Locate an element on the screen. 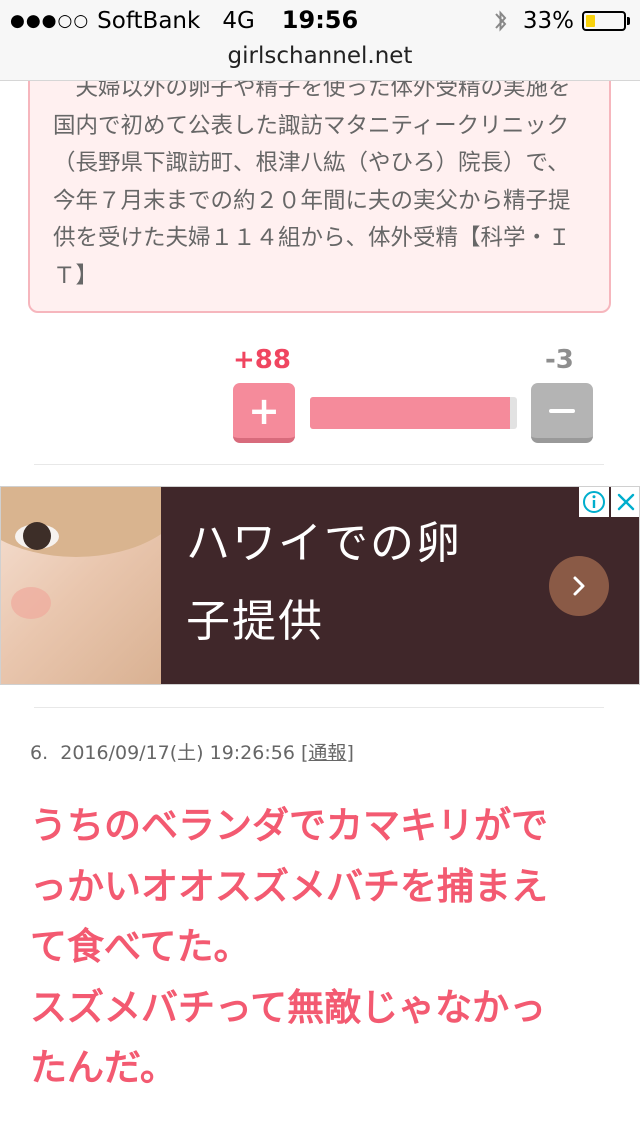  ad-info-button is located at coordinates (594, 502).